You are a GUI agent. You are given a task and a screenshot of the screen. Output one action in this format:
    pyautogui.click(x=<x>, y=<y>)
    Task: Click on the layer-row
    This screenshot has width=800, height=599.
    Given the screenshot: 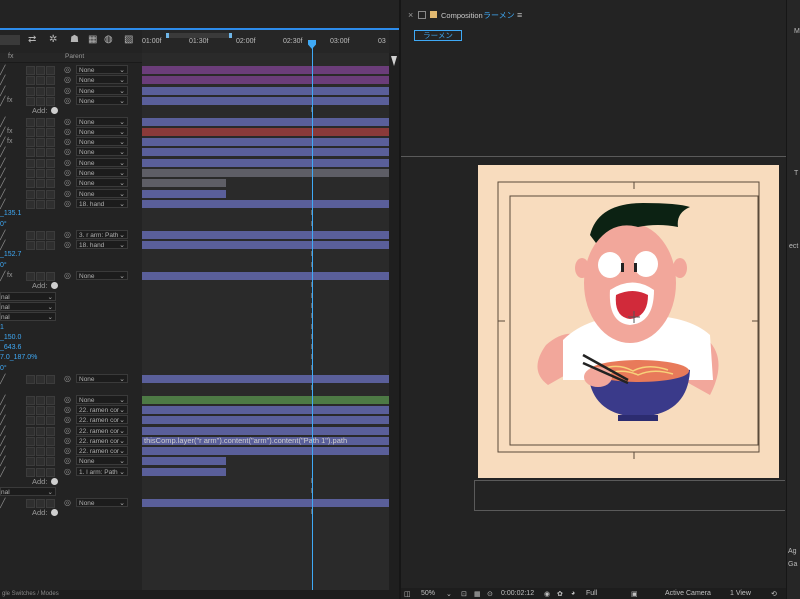 What is the action you would take?
    pyautogui.click(x=71, y=389)
    